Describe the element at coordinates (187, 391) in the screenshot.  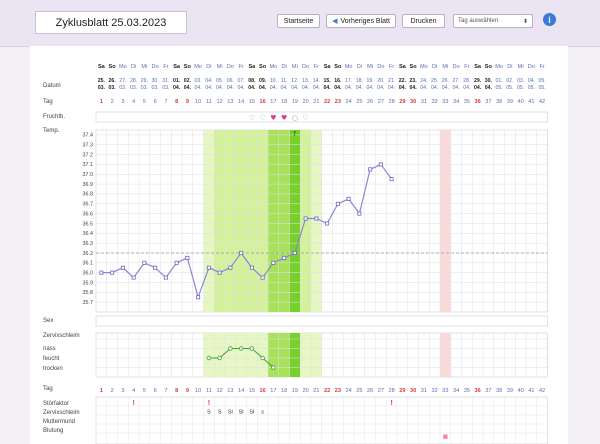
I see `day-number-bottom-9: 9` at that location.